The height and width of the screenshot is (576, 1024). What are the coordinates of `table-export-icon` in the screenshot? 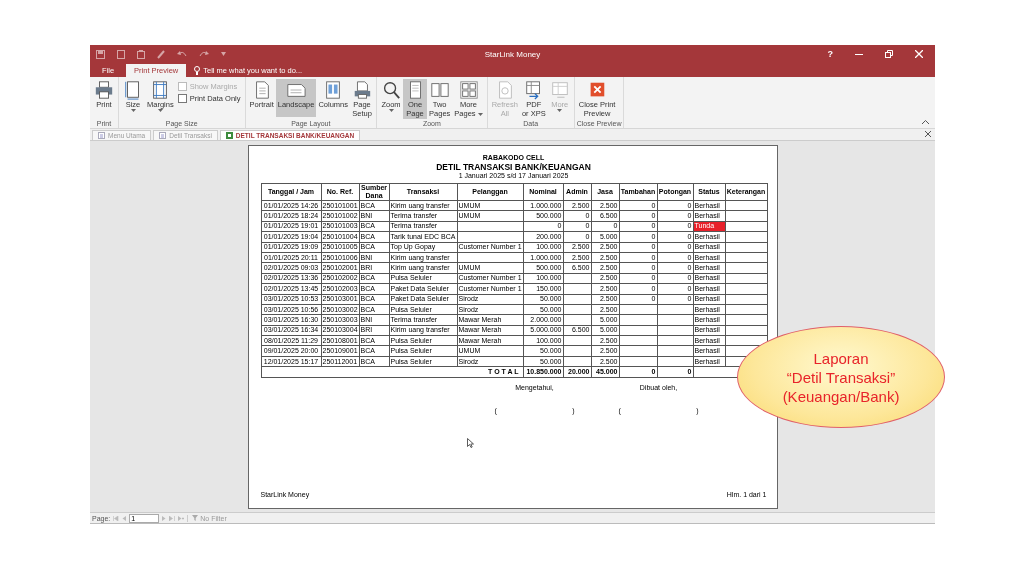 It's located at (559, 90).